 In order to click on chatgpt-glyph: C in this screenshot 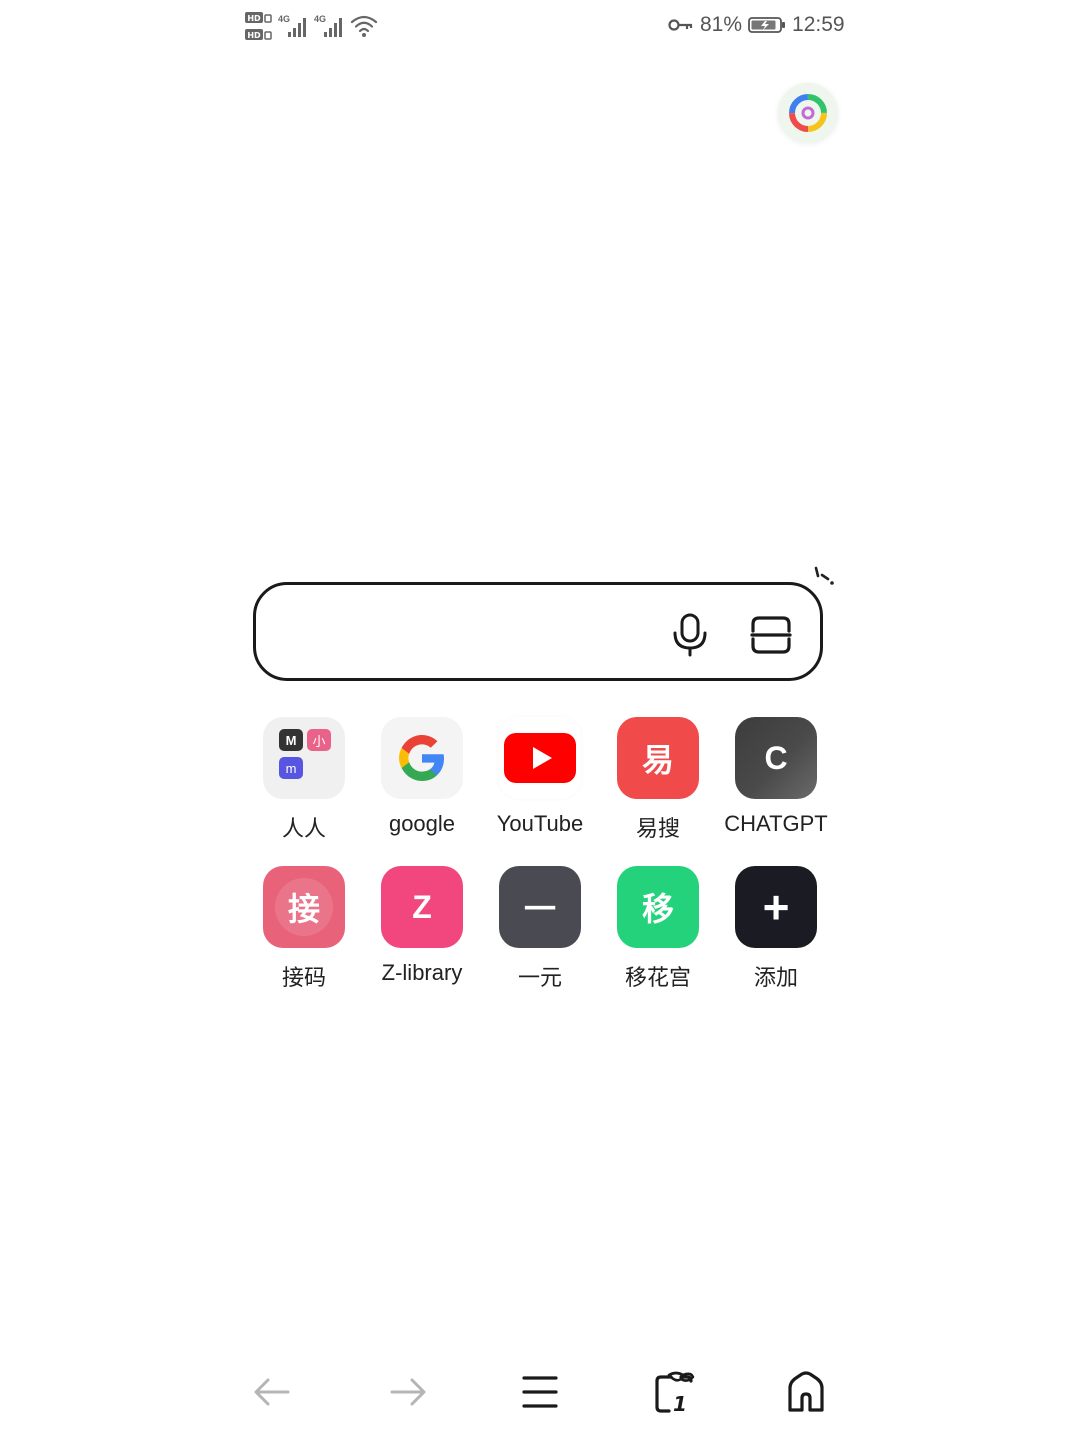, I will do `click(776, 757)`.